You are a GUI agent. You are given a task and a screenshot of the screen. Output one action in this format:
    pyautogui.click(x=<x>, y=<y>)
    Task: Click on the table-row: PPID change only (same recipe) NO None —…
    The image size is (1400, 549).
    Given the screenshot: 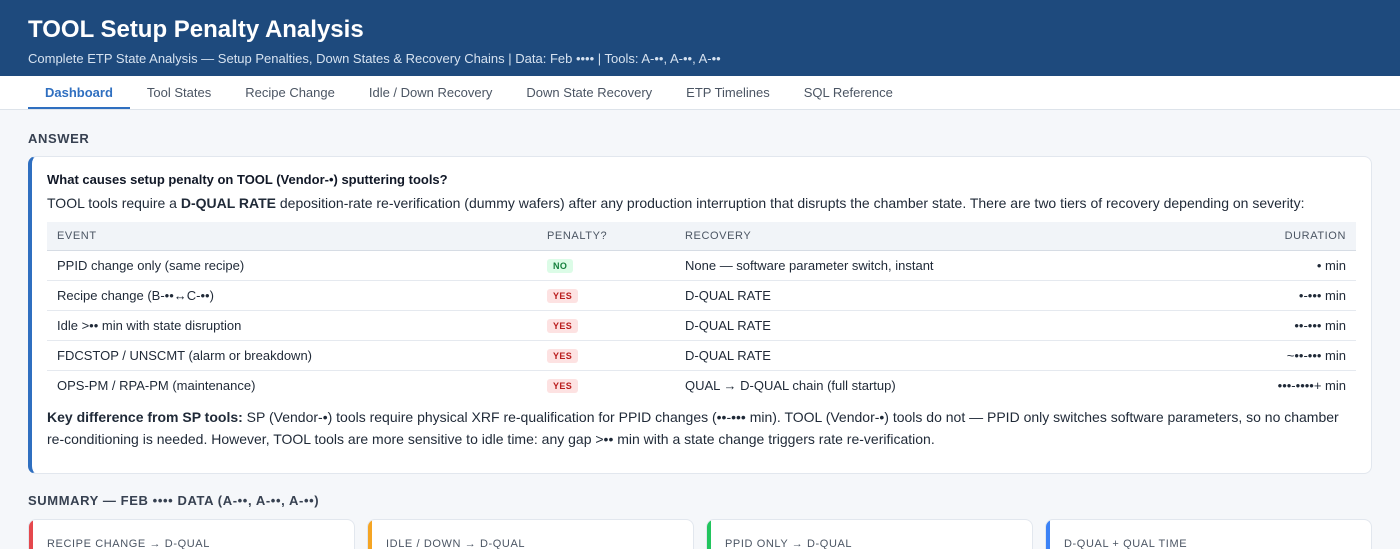 What is the action you would take?
    pyautogui.click(x=701, y=265)
    